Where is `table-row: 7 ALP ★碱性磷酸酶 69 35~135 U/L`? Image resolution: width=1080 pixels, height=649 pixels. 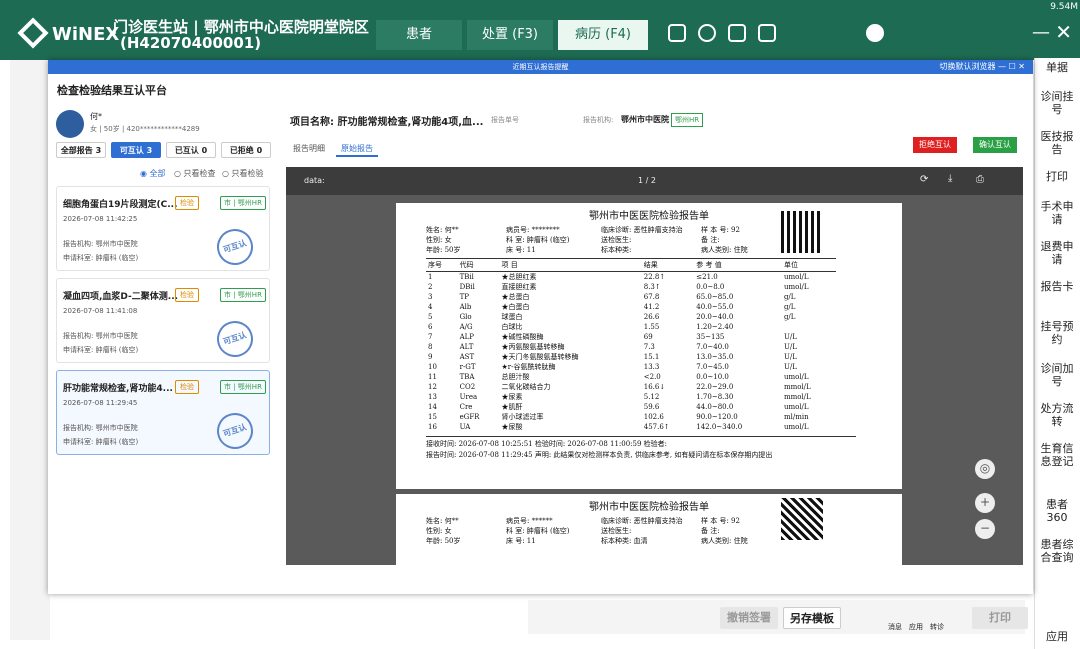 table-row: 7 ALP ★碱性磷酸酶 69 35~135 U/L is located at coordinates (612, 337).